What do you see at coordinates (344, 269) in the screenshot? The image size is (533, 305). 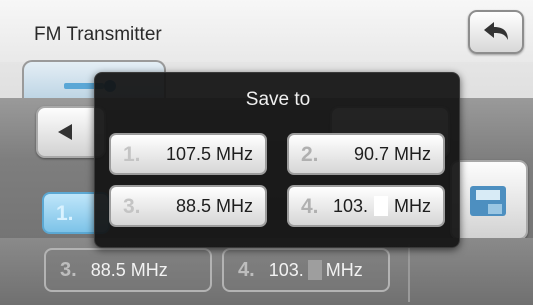 I see `bottom-preset-4-suffix: MHz` at bounding box center [344, 269].